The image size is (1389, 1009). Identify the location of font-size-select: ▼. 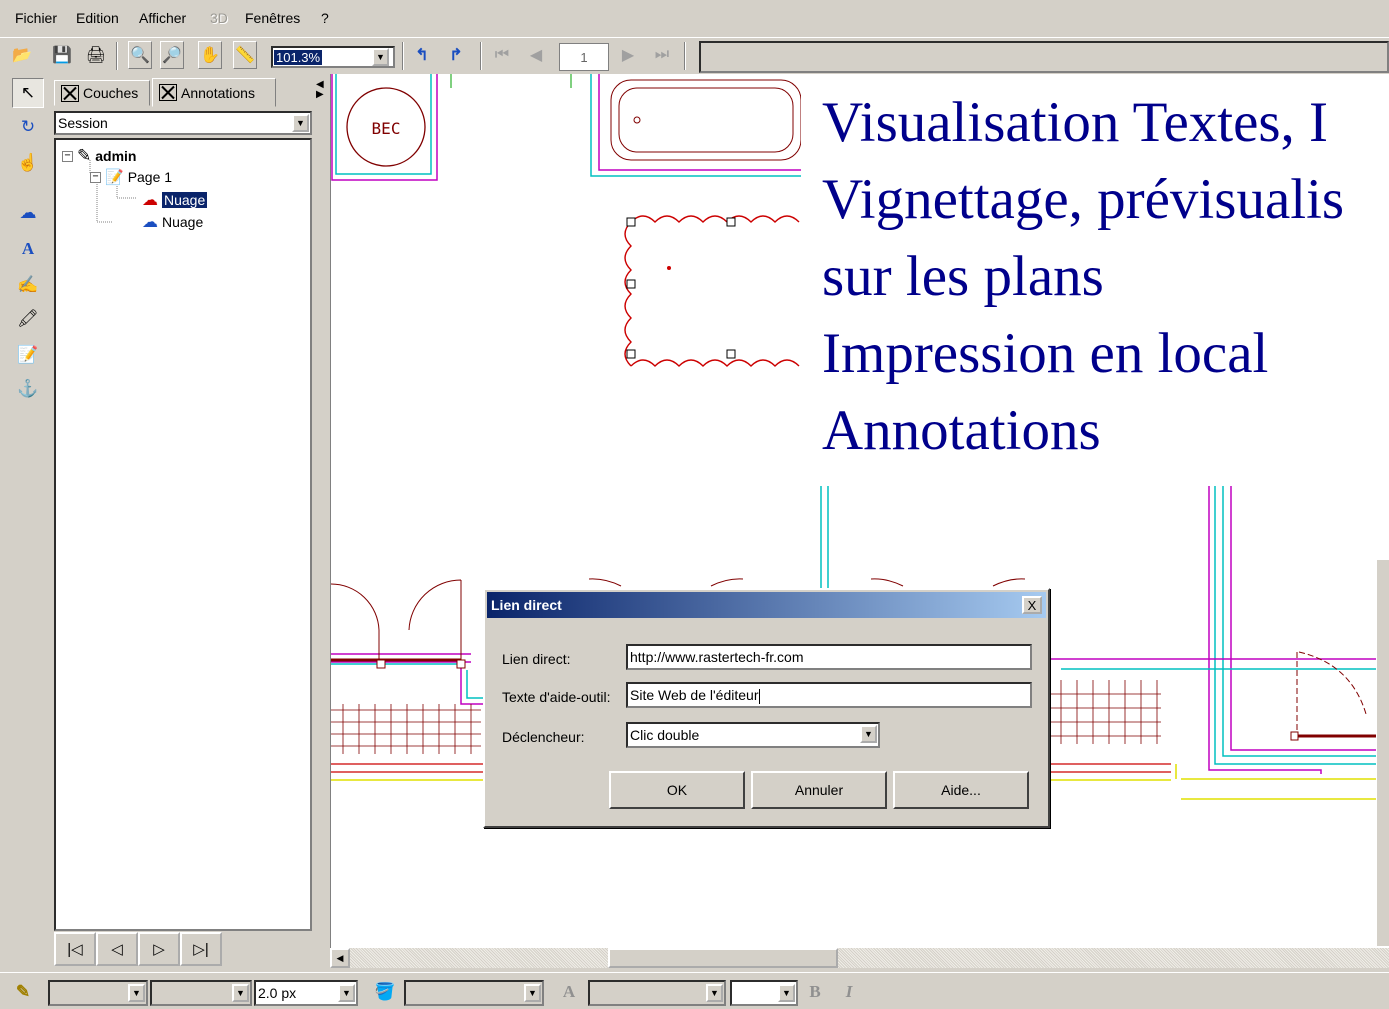
(764, 993).